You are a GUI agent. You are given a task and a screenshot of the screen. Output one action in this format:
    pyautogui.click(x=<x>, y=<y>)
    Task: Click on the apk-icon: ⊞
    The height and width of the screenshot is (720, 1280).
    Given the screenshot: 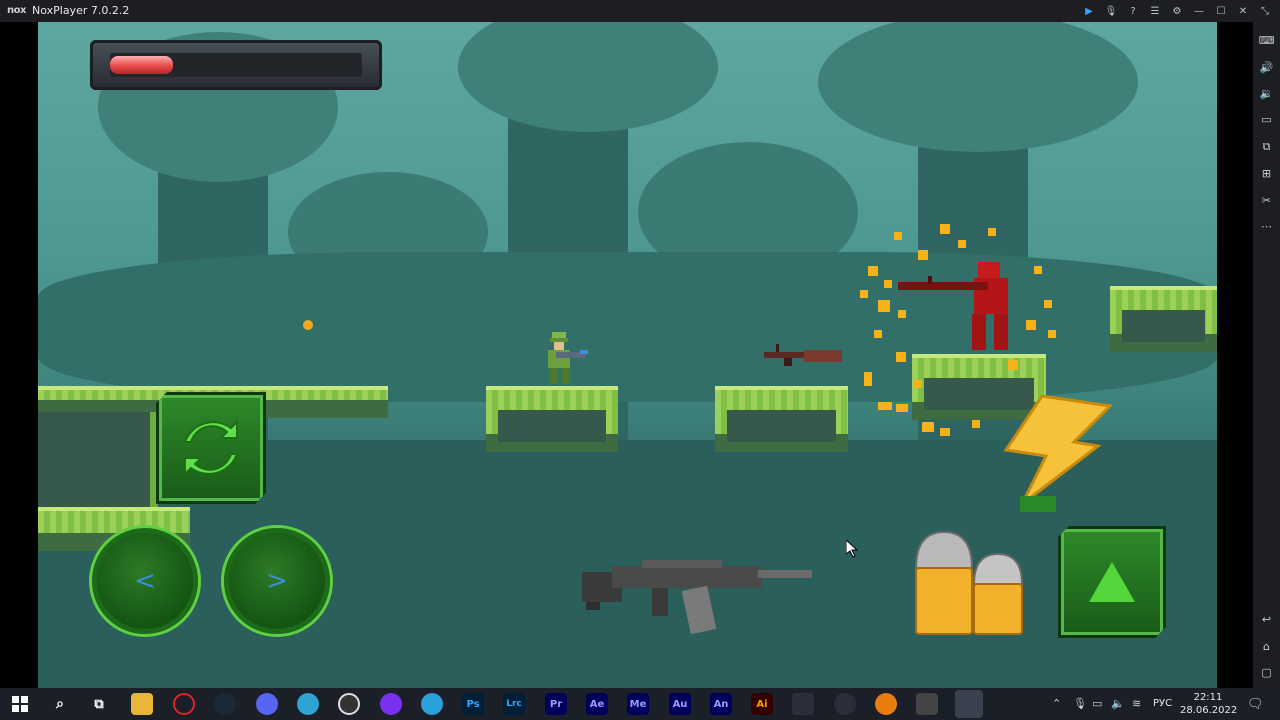 What is the action you would take?
    pyautogui.click(x=1266, y=173)
    